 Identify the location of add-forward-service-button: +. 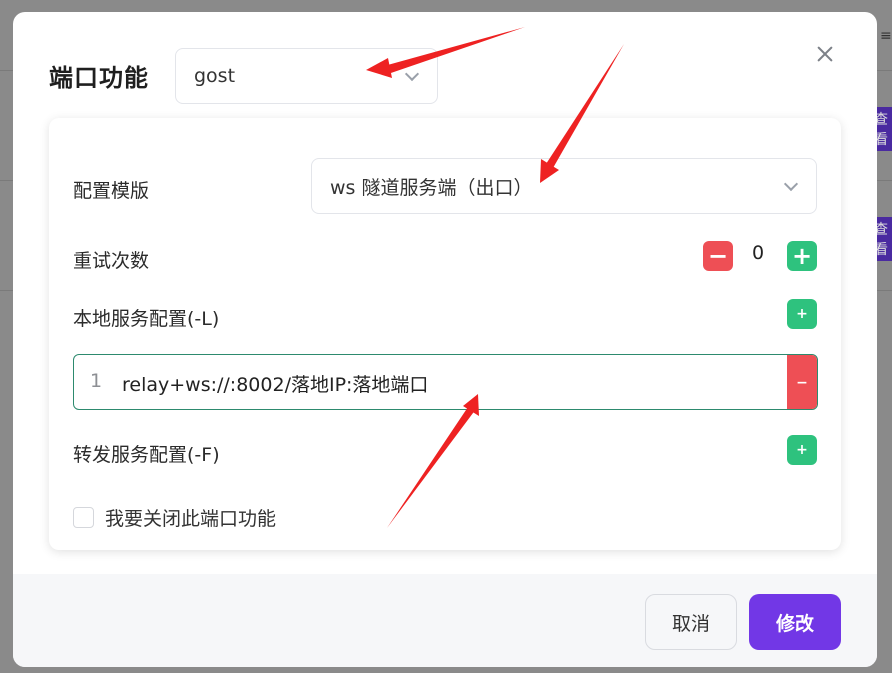
(802, 450).